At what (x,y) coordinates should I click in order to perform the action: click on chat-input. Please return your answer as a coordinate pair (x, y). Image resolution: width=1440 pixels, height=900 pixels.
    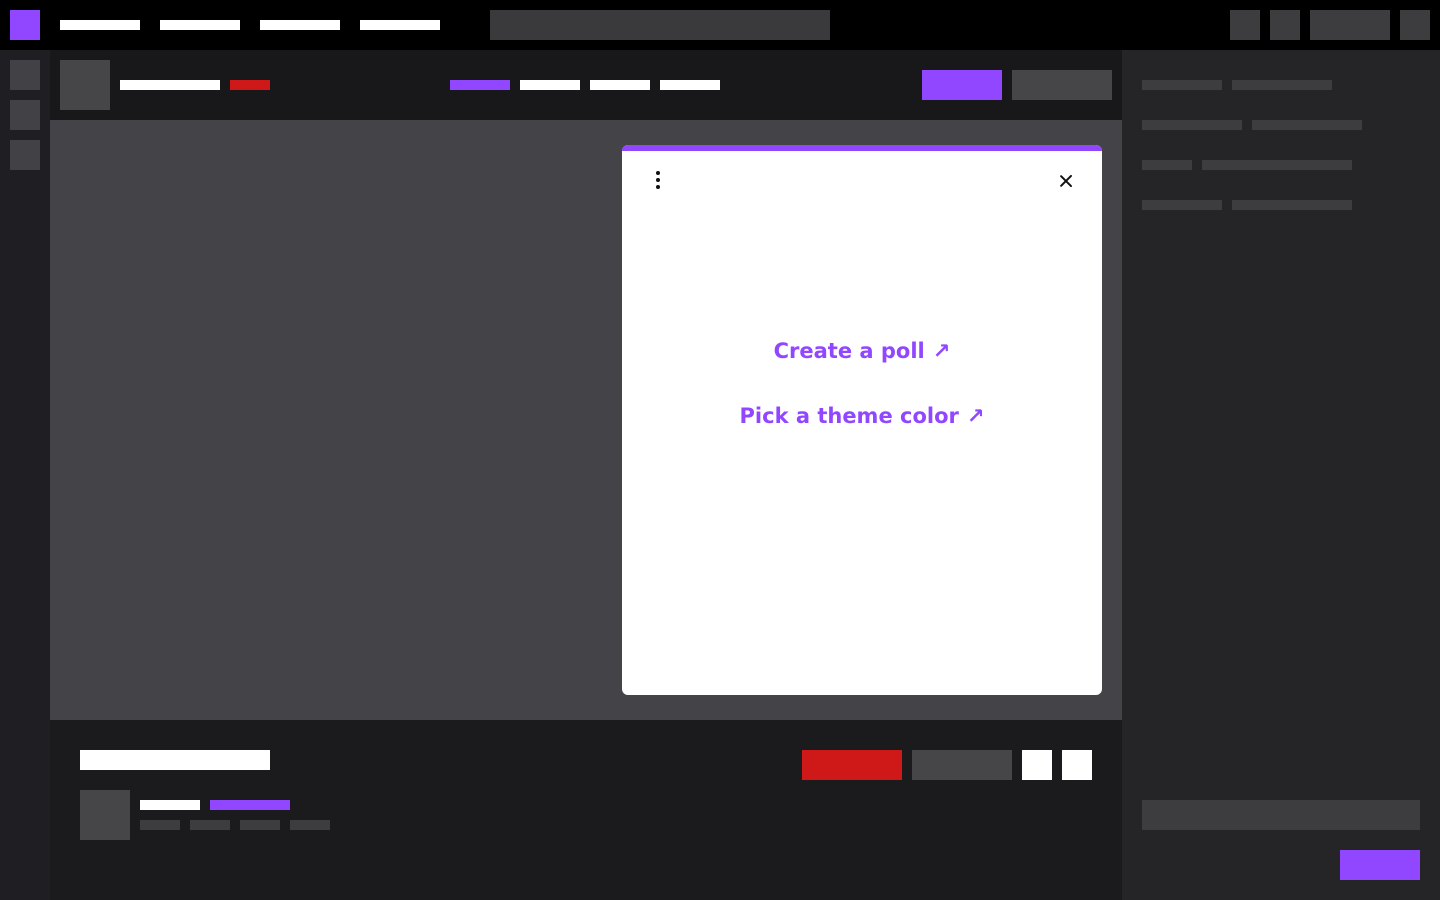
    Looking at the image, I should click on (1281, 815).